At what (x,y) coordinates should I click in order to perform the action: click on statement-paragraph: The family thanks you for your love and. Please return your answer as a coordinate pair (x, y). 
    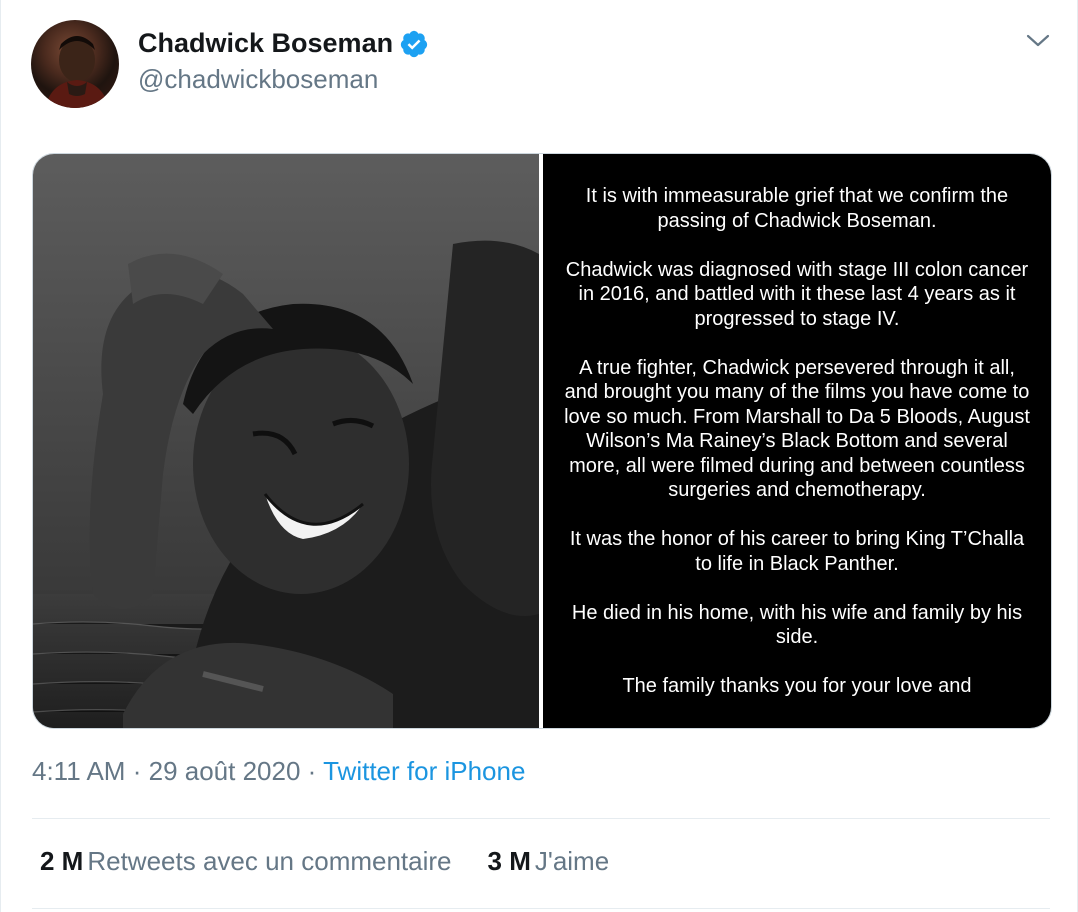
    Looking at the image, I should click on (797, 686).